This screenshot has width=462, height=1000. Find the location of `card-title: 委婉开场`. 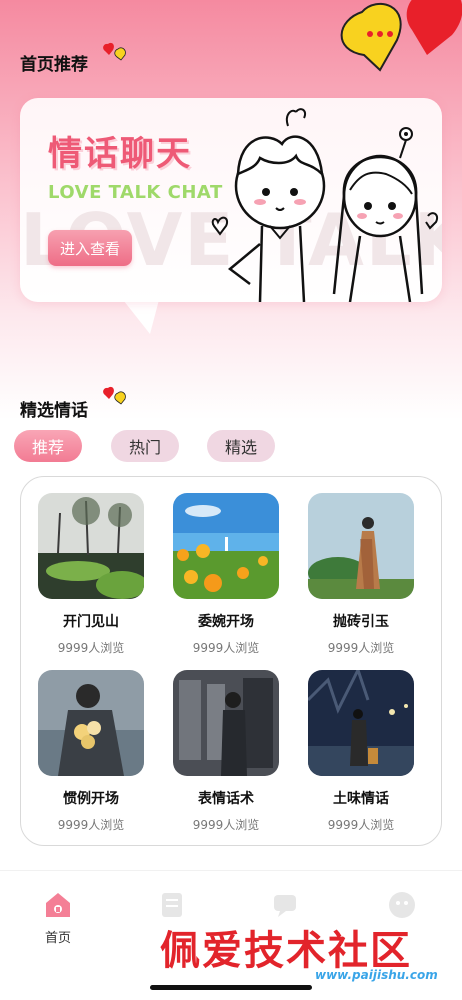

card-title: 委婉开场 is located at coordinates (226, 622).